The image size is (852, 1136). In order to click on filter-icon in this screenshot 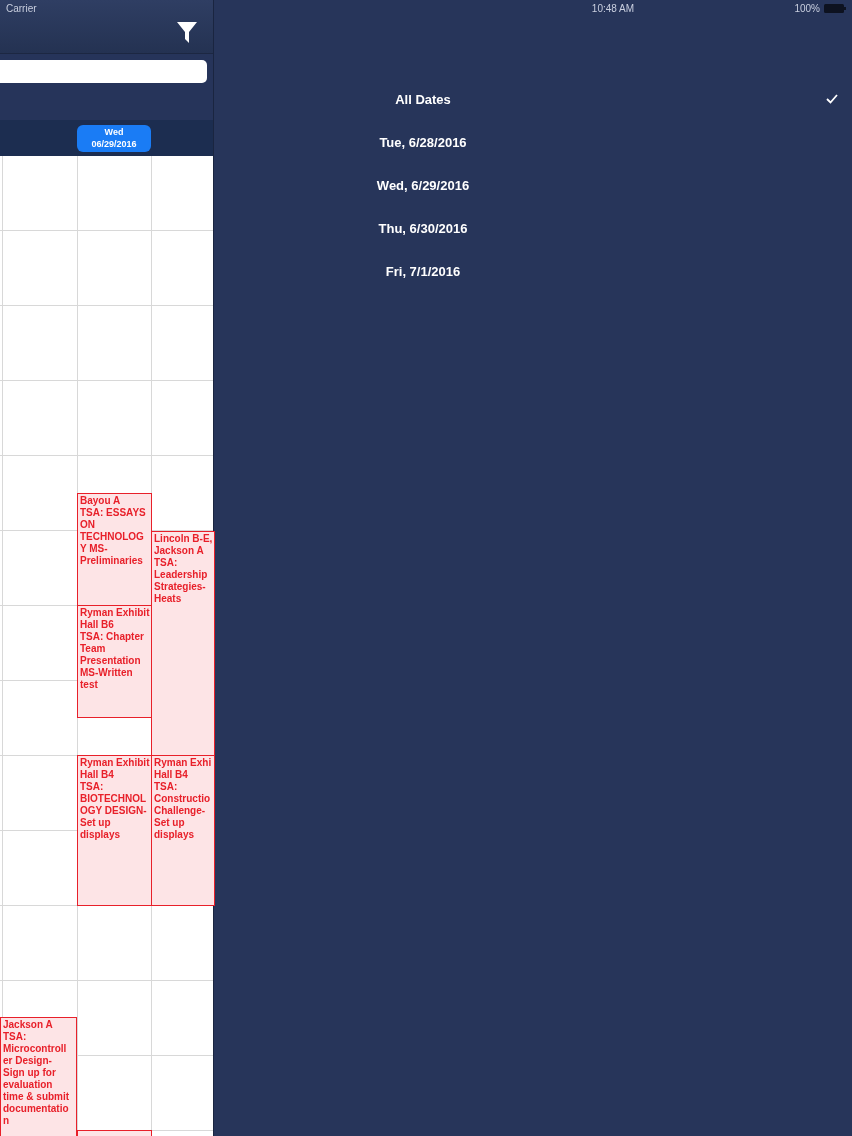, I will do `click(187, 32)`.